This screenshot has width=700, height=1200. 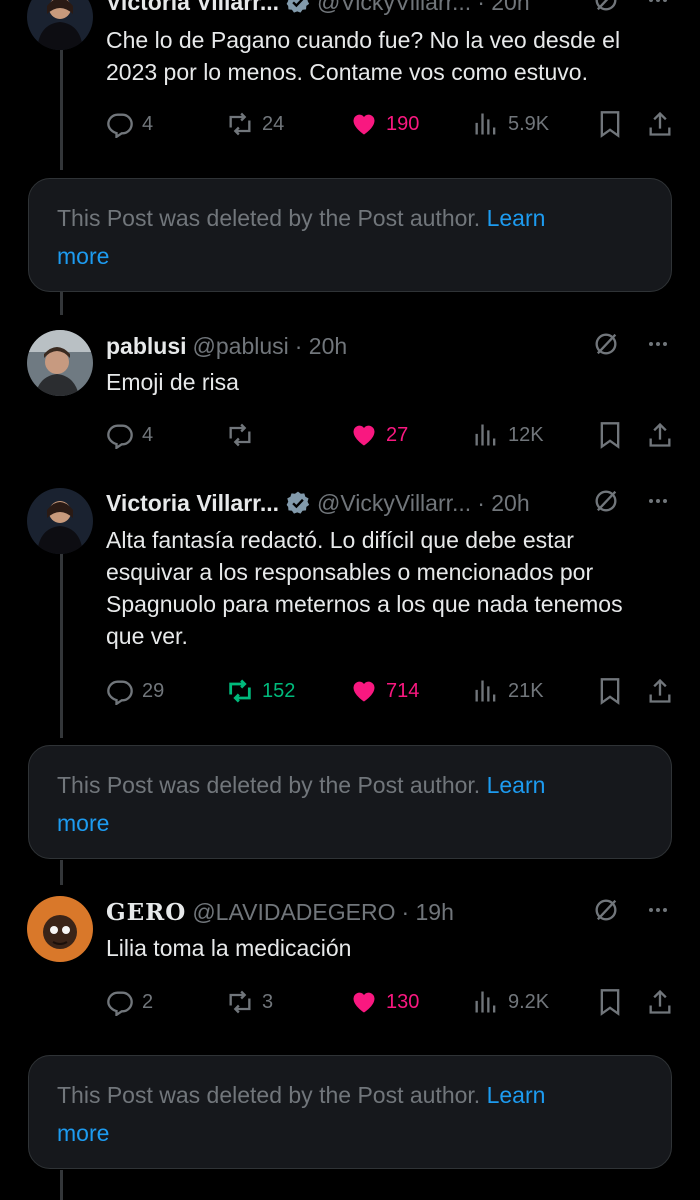 I want to click on author-handle: @pablusi, so click(x=241, y=346).